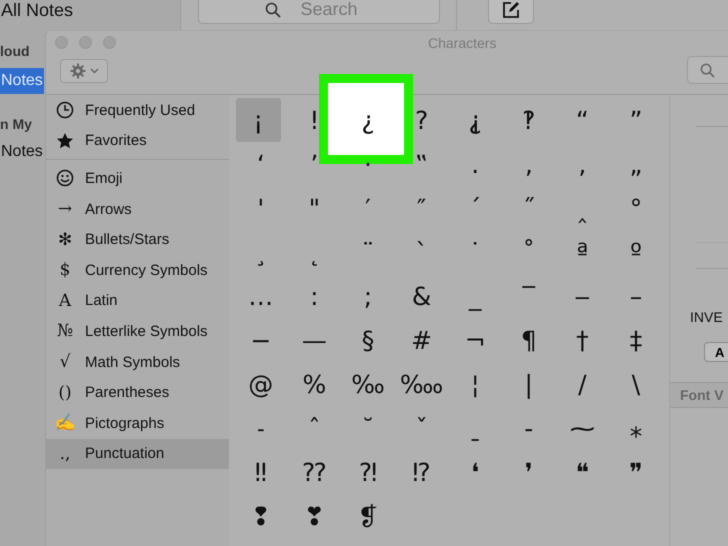 The image size is (728, 546). What do you see at coordinates (582, 252) in the screenshot?
I see `character-cell: ª` at bounding box center [582, 252].